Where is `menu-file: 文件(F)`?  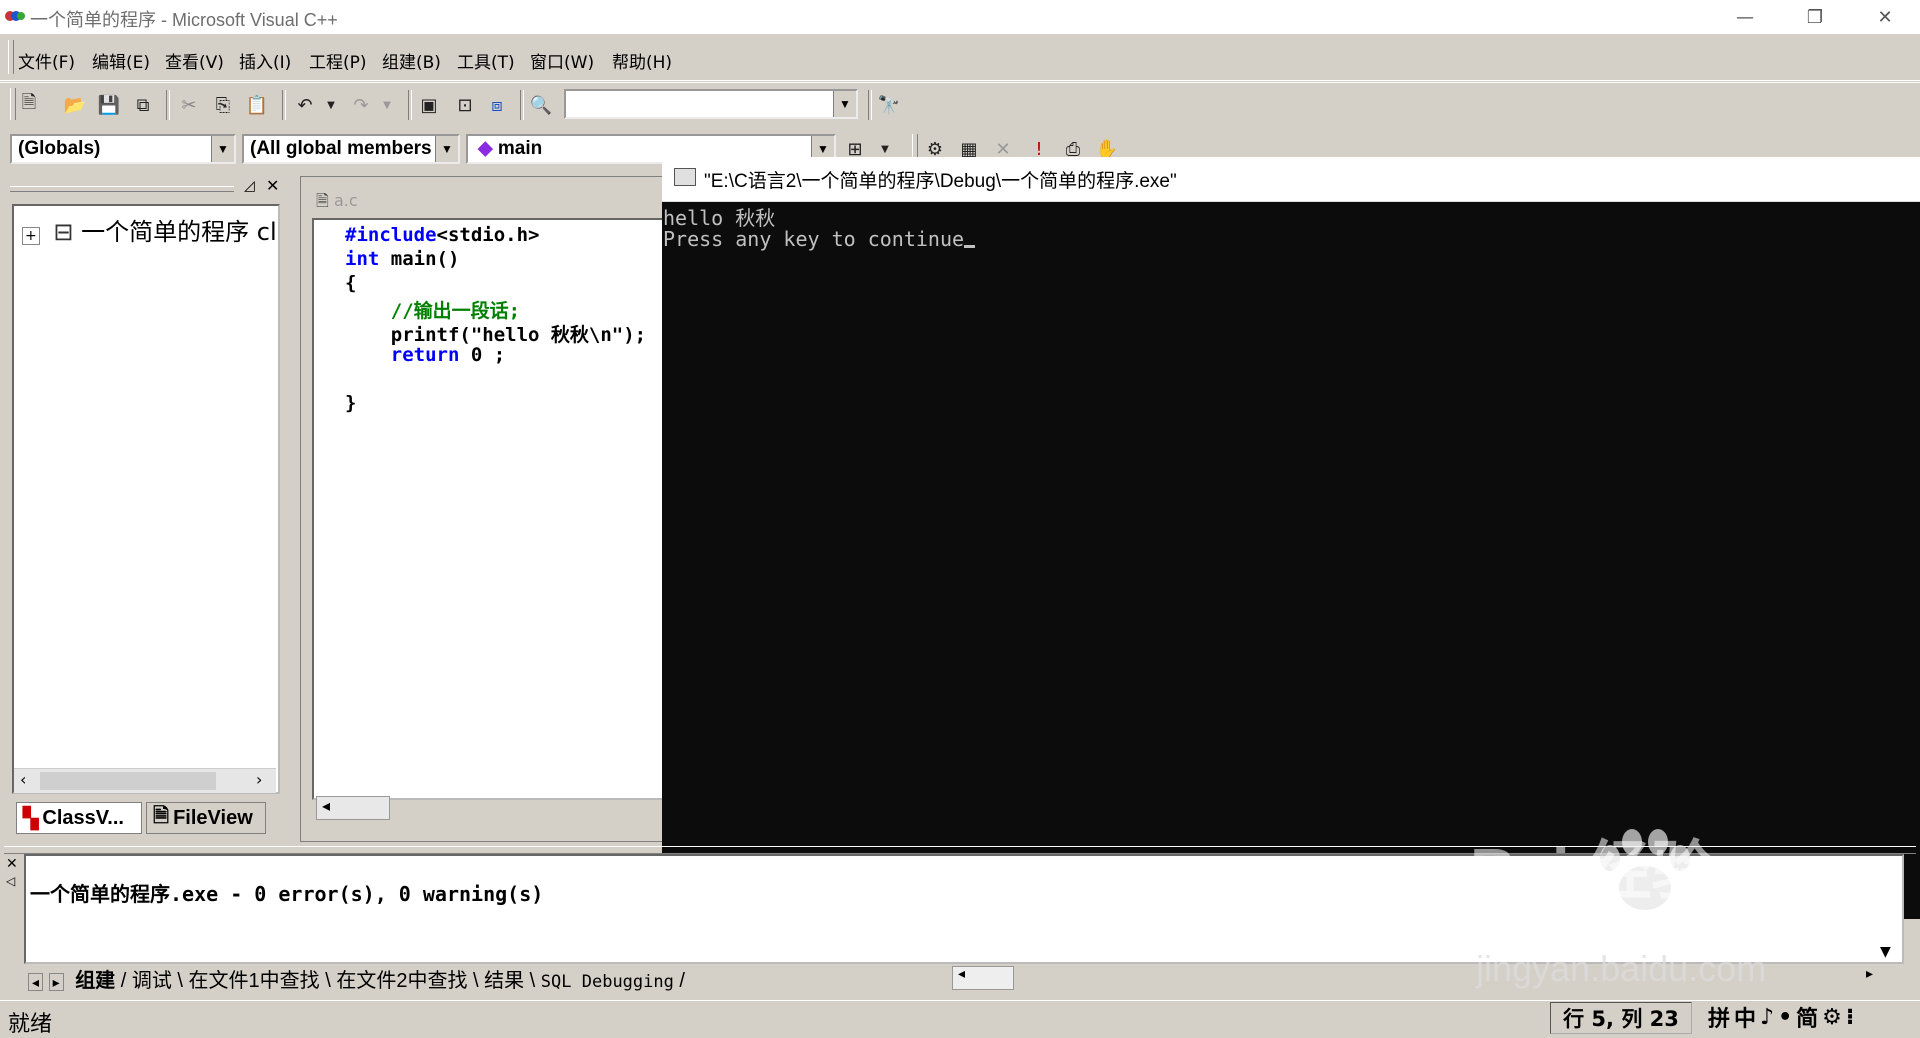
menu-file: 文件(F) is located at coordinates (46, 60).